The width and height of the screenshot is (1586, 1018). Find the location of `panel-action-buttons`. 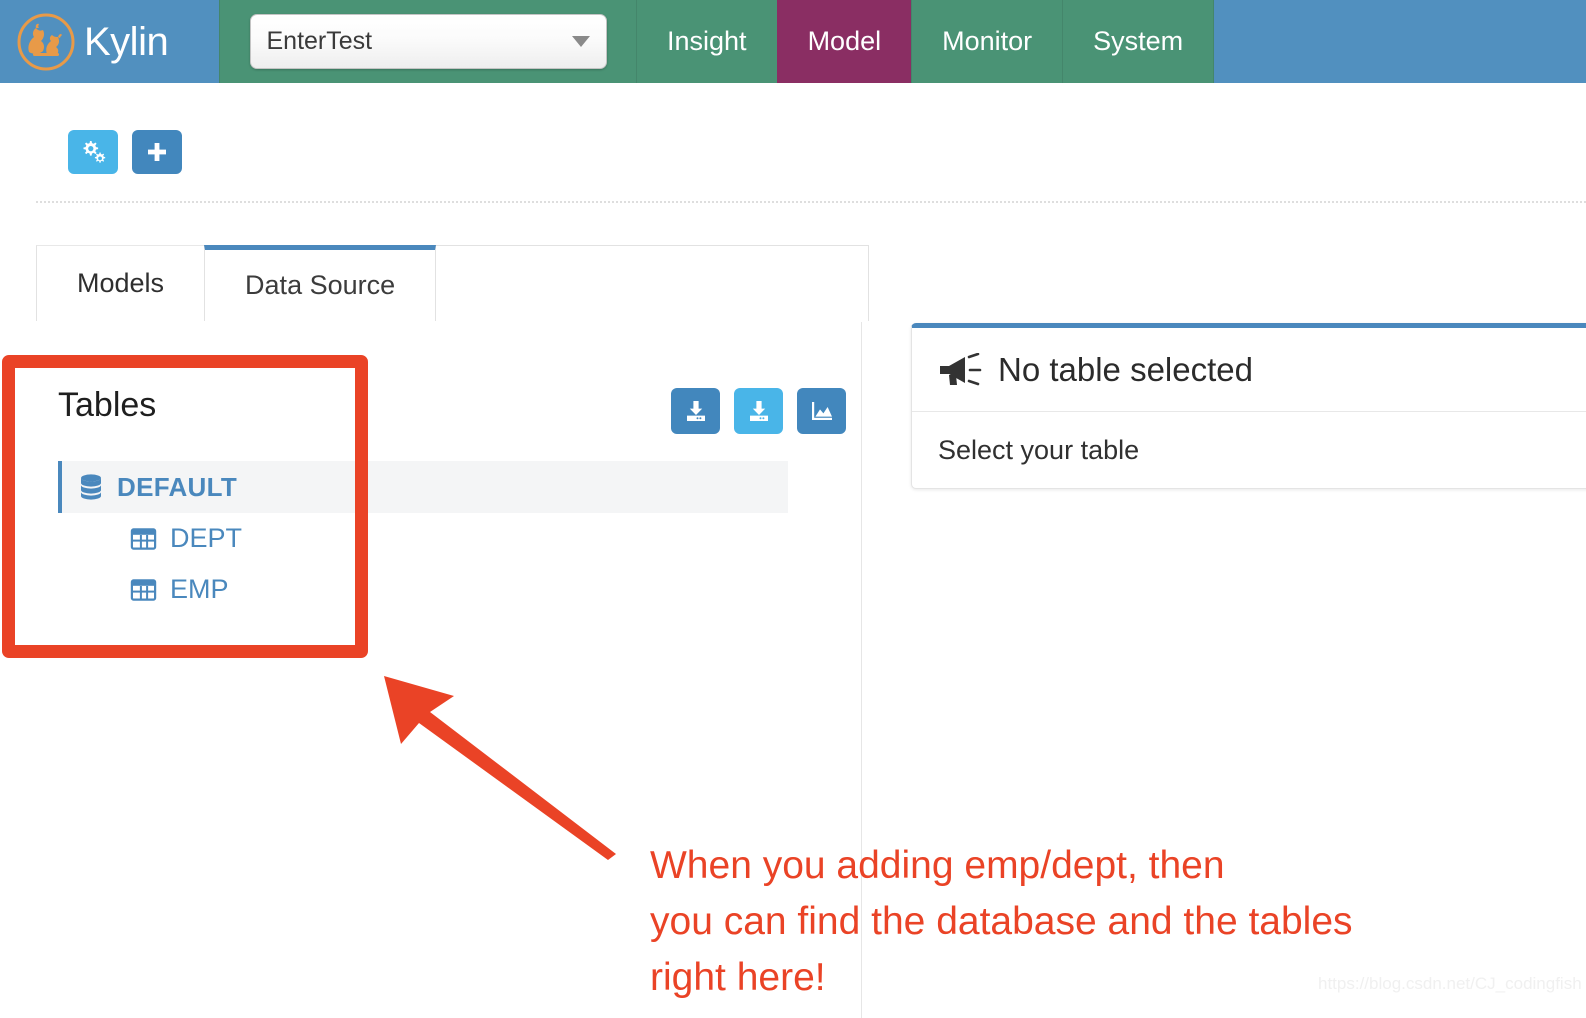

panel-action-buttons is located at coordinates (758, 411).